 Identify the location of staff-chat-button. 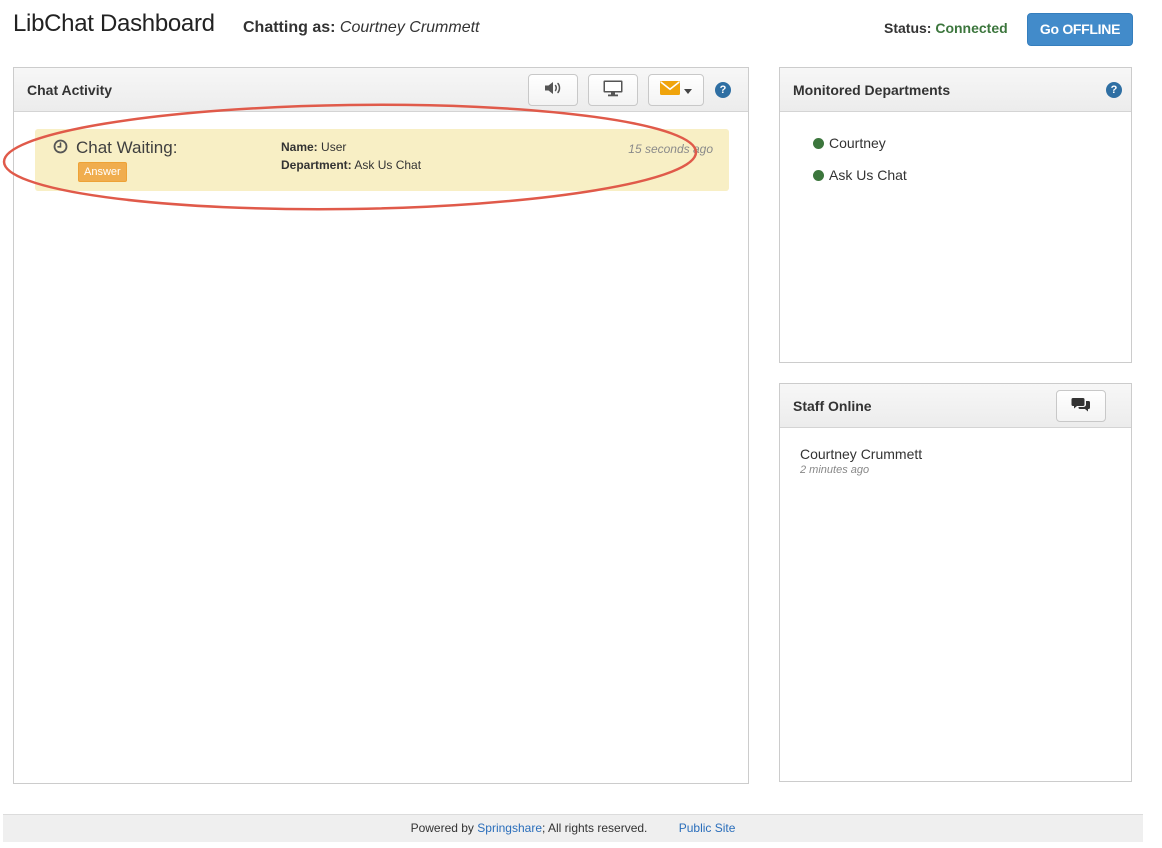
(1081, 406).